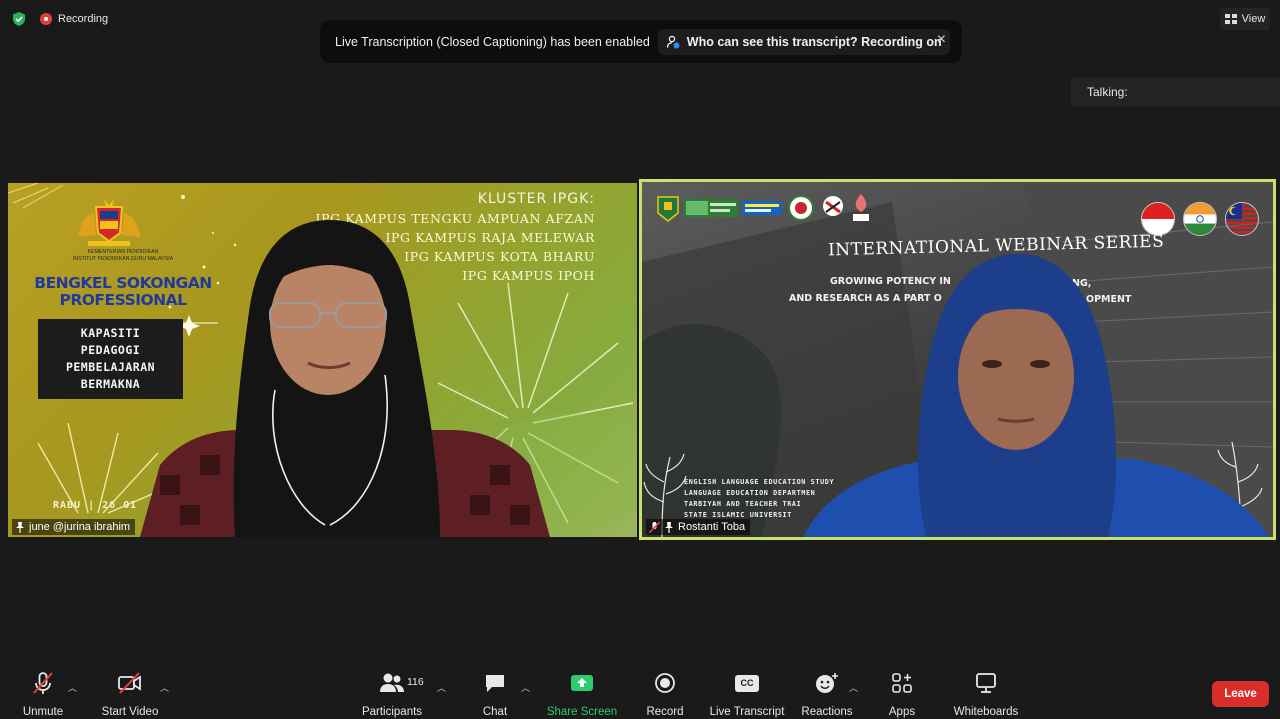 This screenshot has height=719, width=1280. What do you see at coordinates (392, 682) in the screenshot?
I see `participants-icon` at bounding box center [392, 682].